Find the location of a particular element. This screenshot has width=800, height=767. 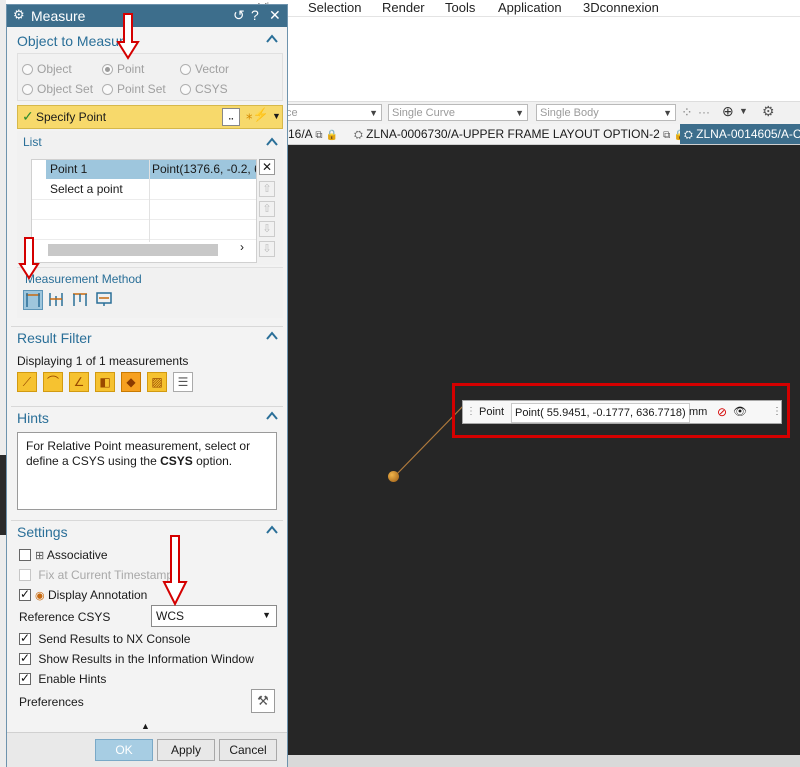

list-actions: ✕ ⇧ ⇧ ⇩ ⇩ is located at coordinates (267, 211).